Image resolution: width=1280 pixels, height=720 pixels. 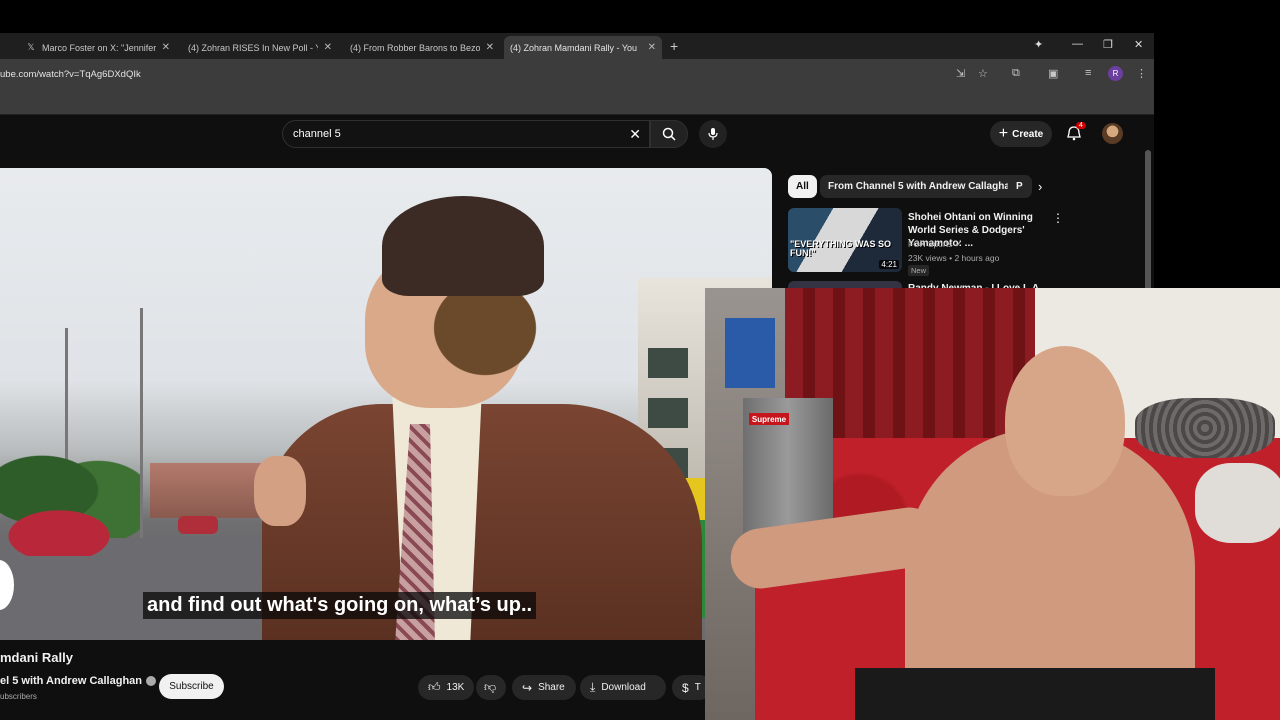 I want to click on share-icon: ↪, so click(x=527, y=687).